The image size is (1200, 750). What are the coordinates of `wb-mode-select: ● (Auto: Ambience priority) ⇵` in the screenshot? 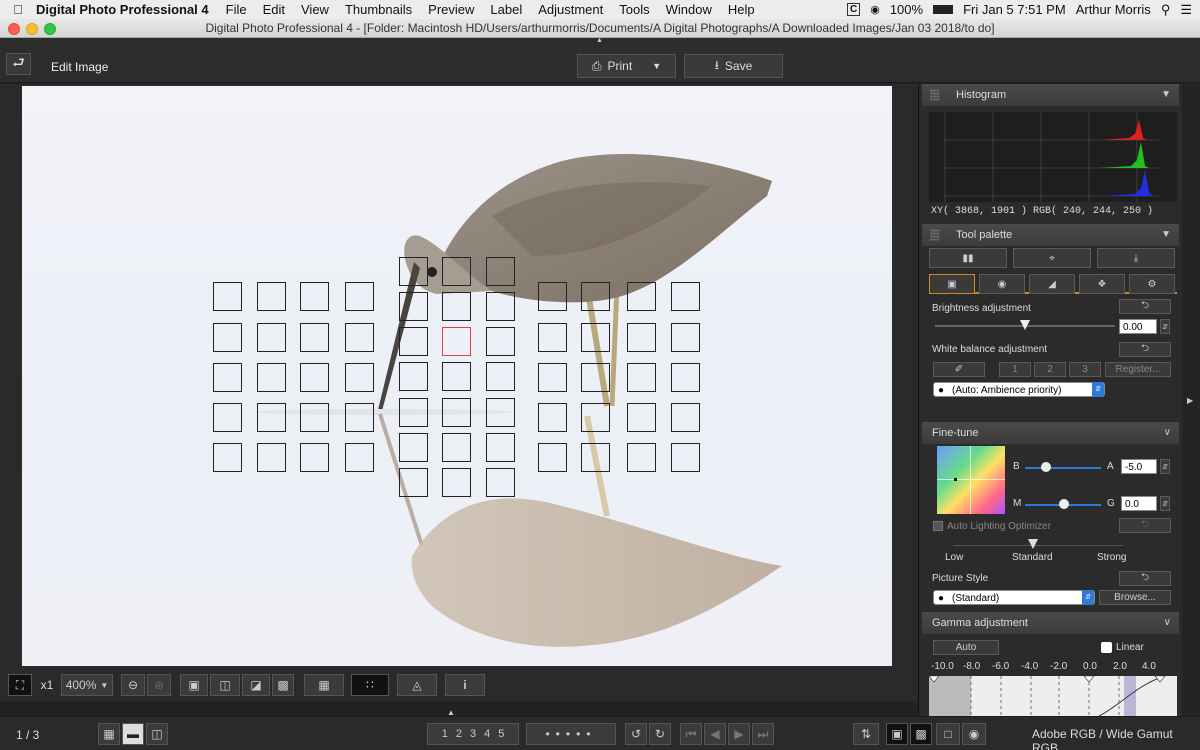 It's located at (1019, 389).